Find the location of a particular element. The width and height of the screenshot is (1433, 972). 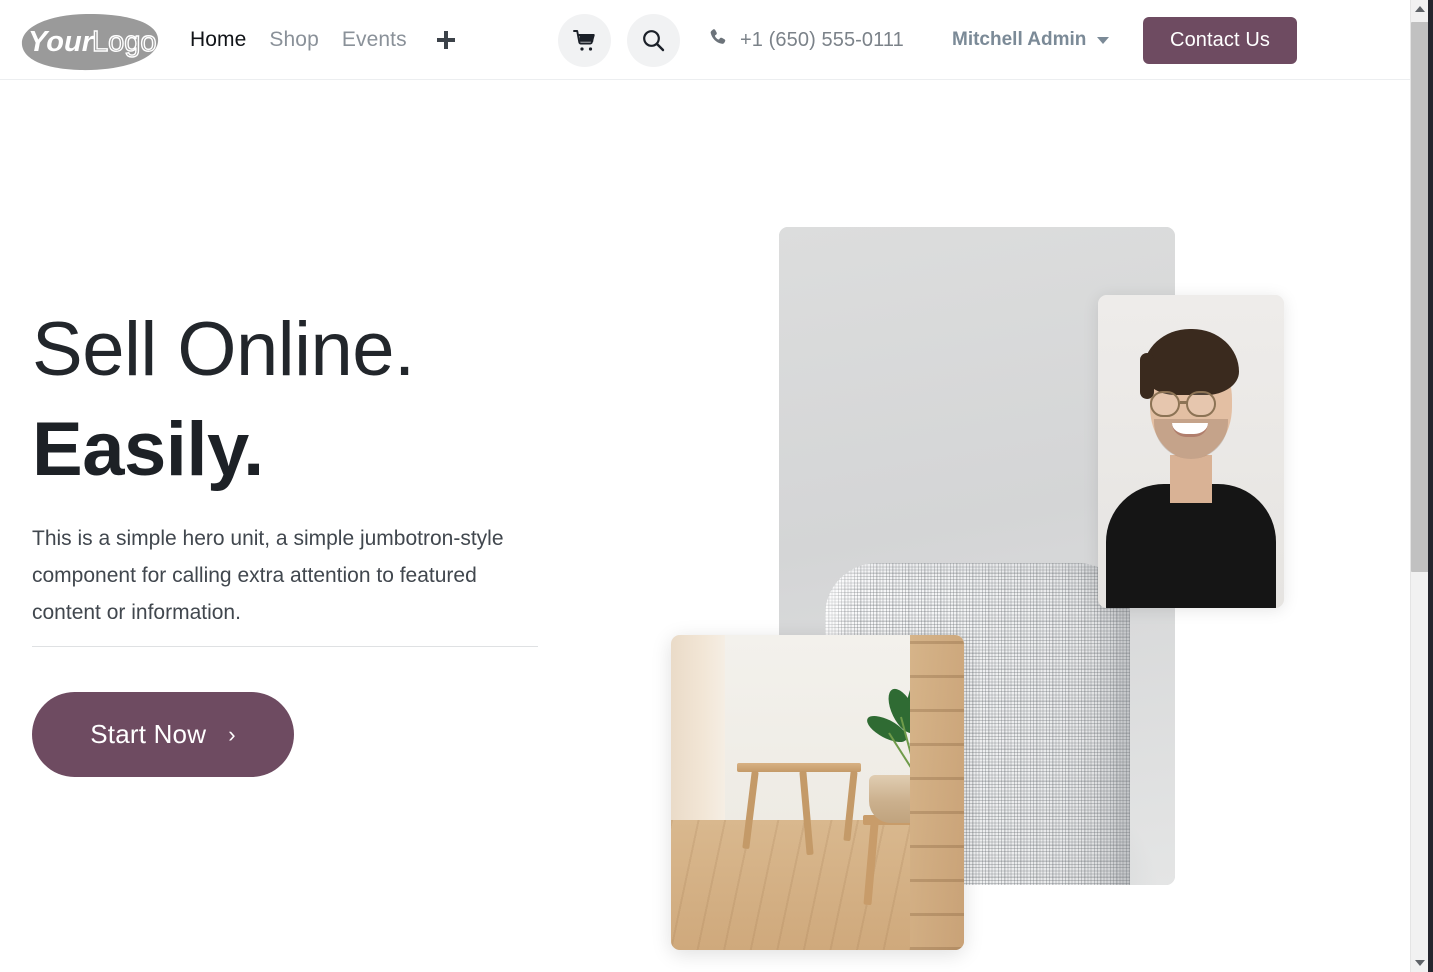

page-title: Sell Online. Easily. is located at coordinates (292, 400).